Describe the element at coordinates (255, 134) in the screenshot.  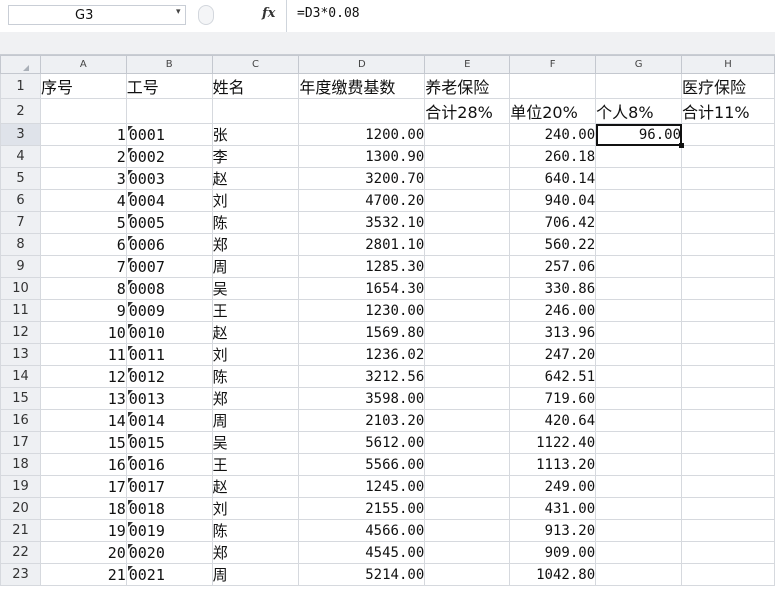
I see `cell-c3: 张` at that location.